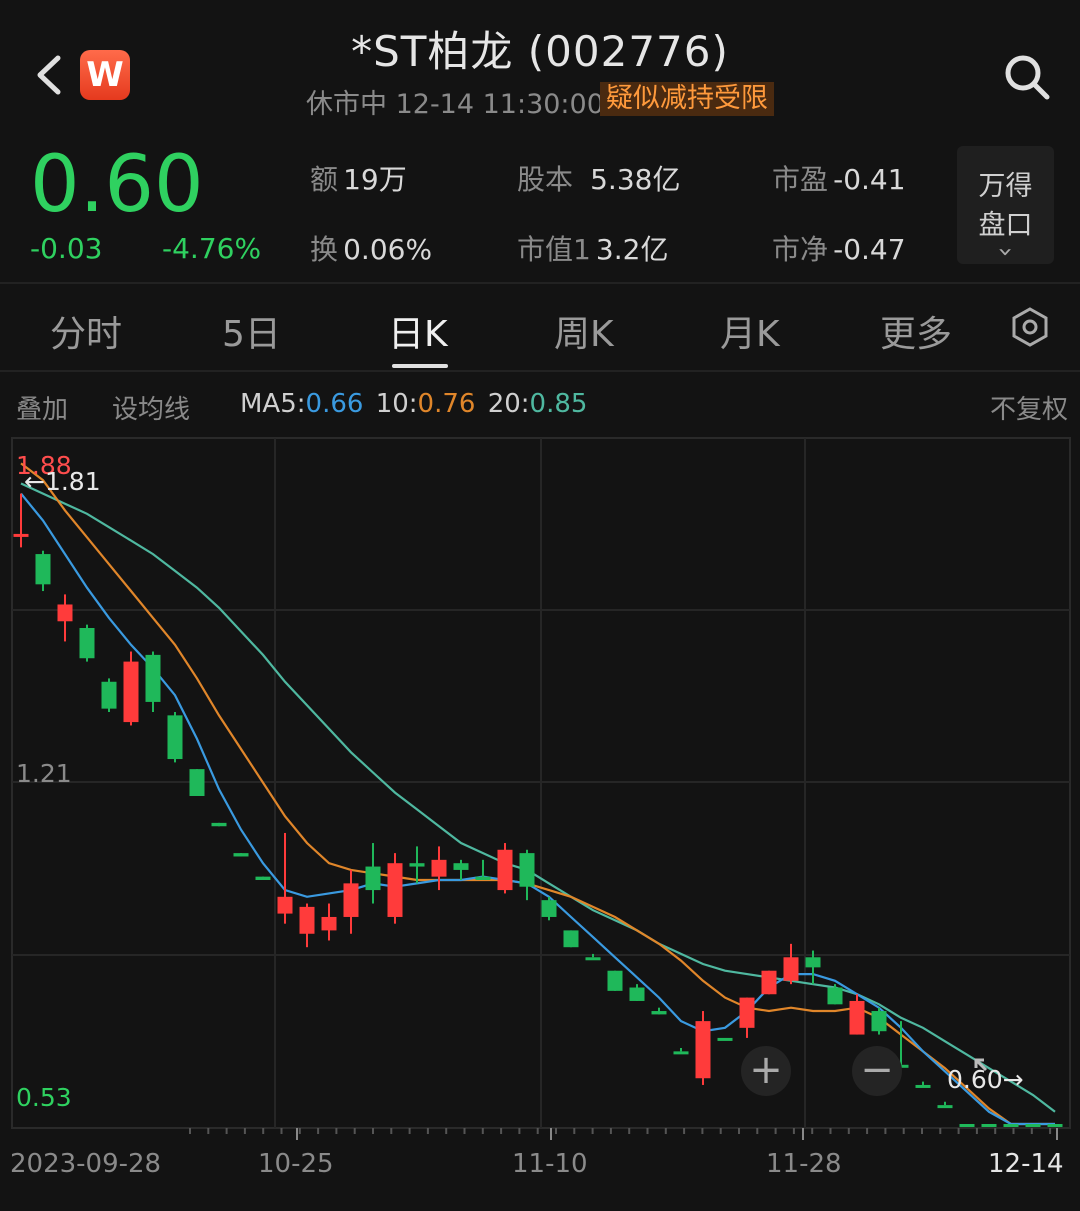 Image resolution: width=1080 pixels, height=1211 pixels. What do you see at coordinates (599, 179) in the screenshot?
I see `stat-share-capital: 股本 5.38亿` at bounding box center [599, 179].